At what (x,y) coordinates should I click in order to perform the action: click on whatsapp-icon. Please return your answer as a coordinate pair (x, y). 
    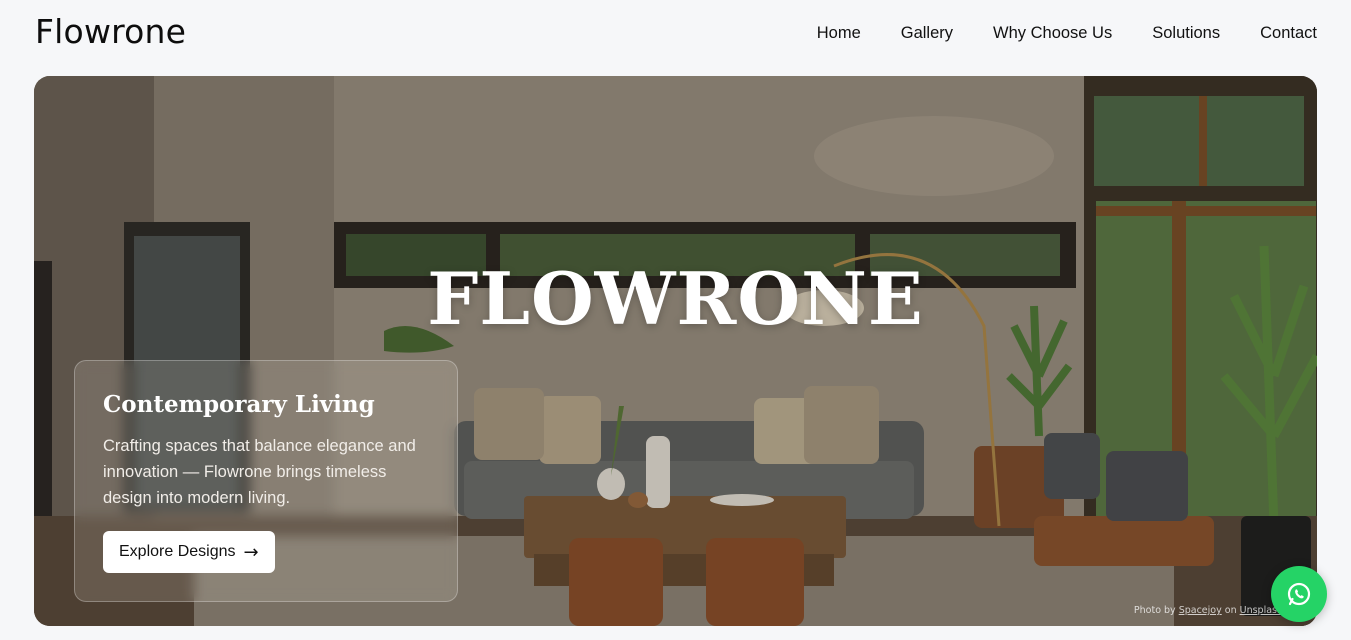
    Looking at the image, I should click on (1299, 594).